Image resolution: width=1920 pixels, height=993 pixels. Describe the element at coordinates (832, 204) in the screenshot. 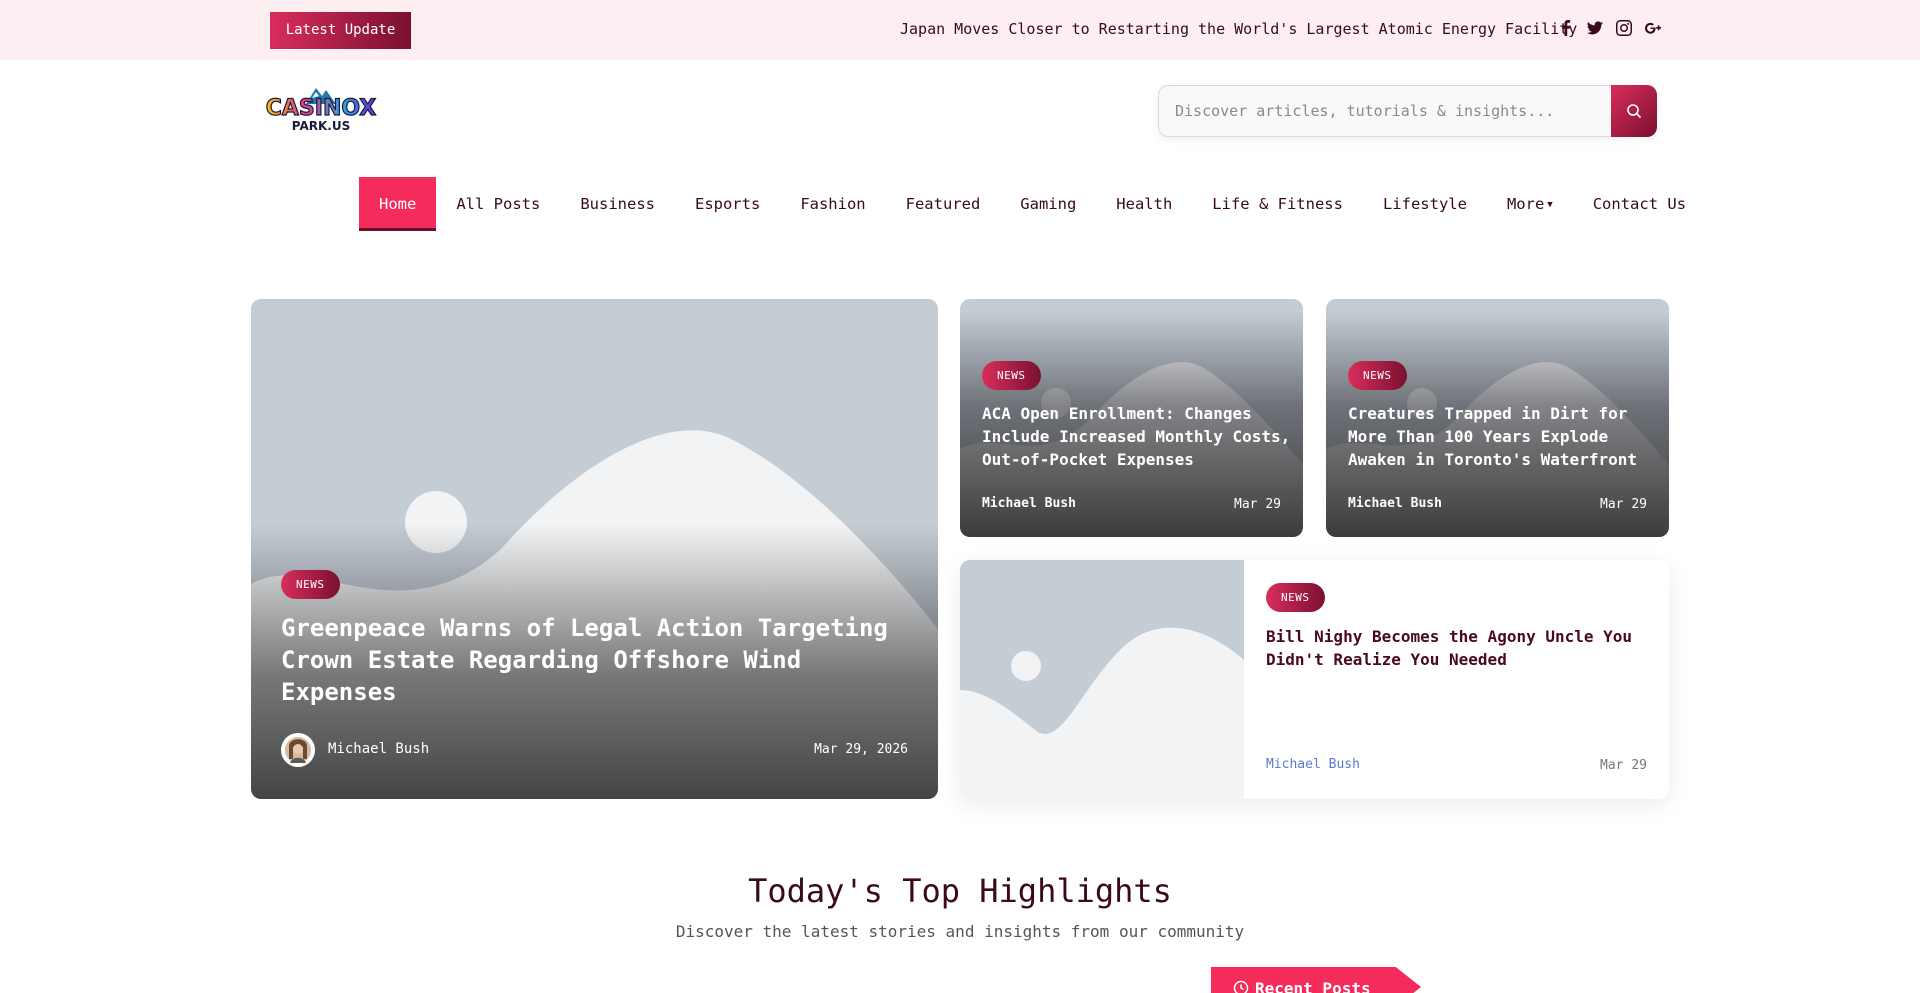

I see `nav-item-fashion: Fashion` at that location.